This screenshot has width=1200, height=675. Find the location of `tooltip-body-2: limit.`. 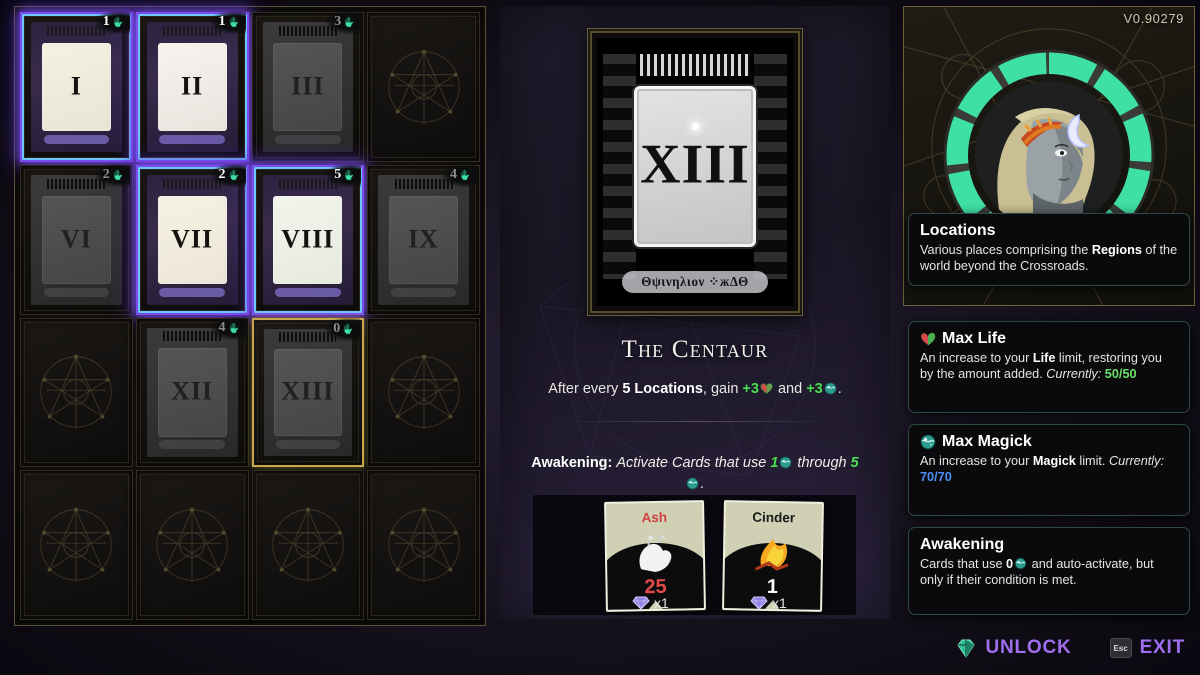

tooltip-body-2: limit. is located at coordinates (1092, 461).